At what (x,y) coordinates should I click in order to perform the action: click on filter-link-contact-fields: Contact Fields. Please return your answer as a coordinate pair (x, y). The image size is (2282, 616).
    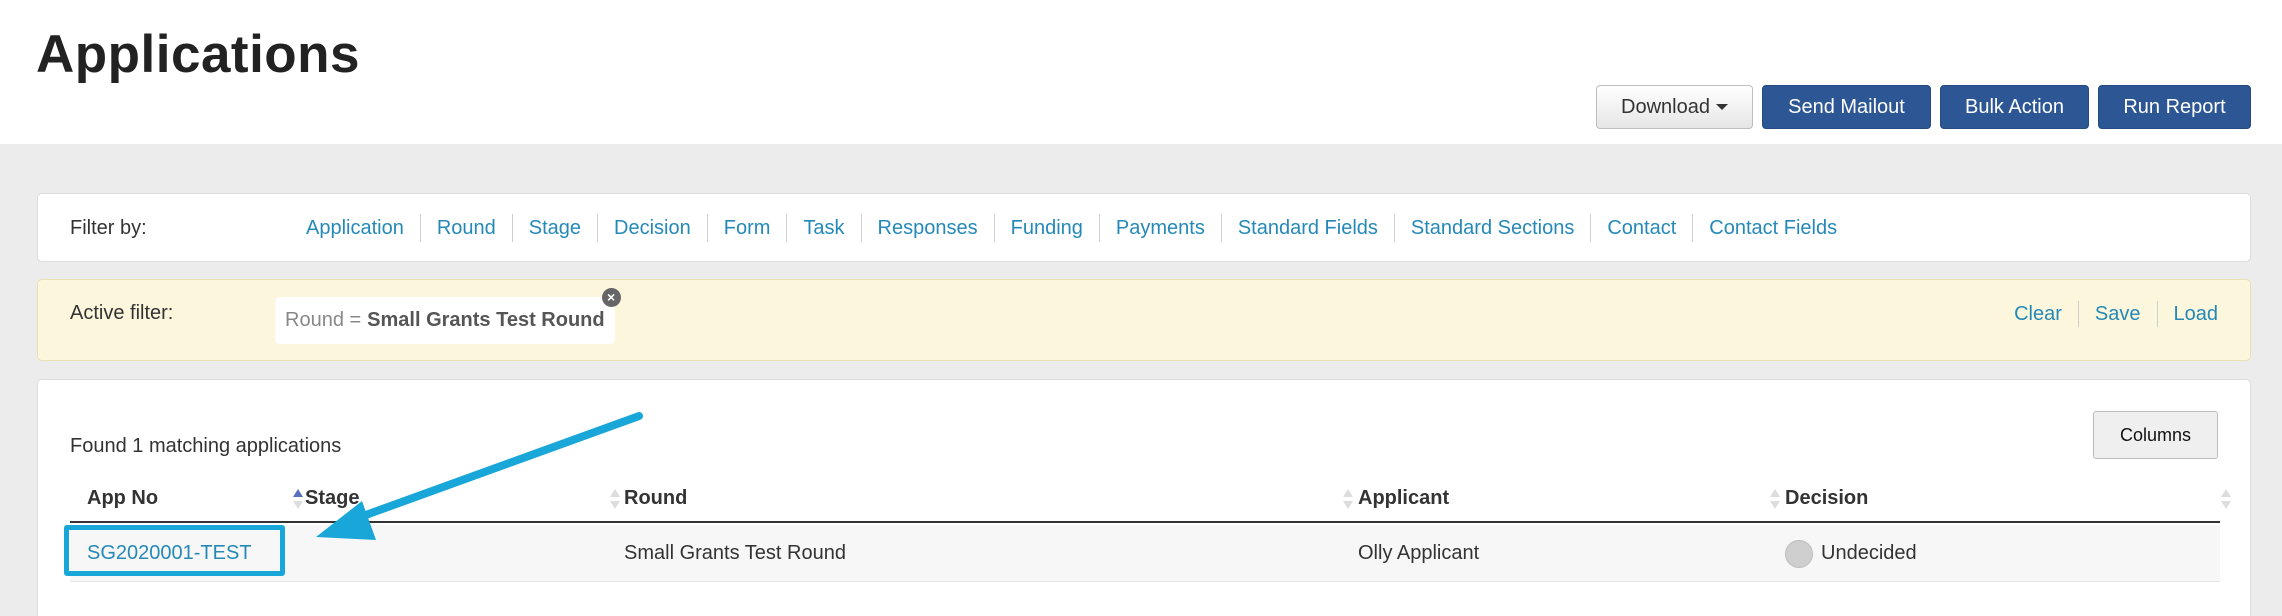
    Looking at the image, I should click on (1772, 228).